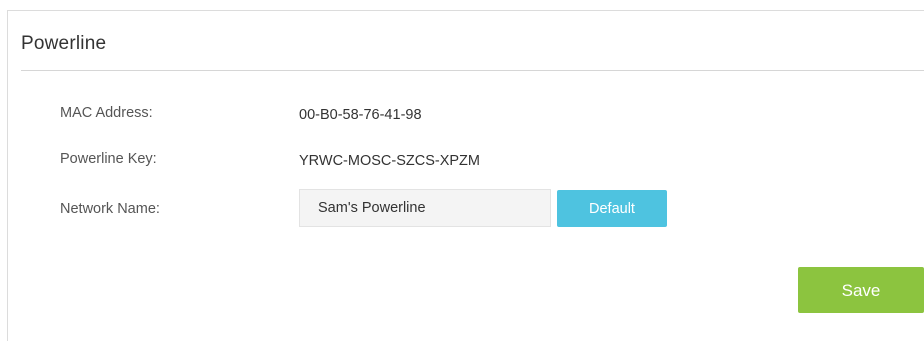  Describe the element at coordinates (425, 208) in the screenshot. I see `network-name-input` at that location.